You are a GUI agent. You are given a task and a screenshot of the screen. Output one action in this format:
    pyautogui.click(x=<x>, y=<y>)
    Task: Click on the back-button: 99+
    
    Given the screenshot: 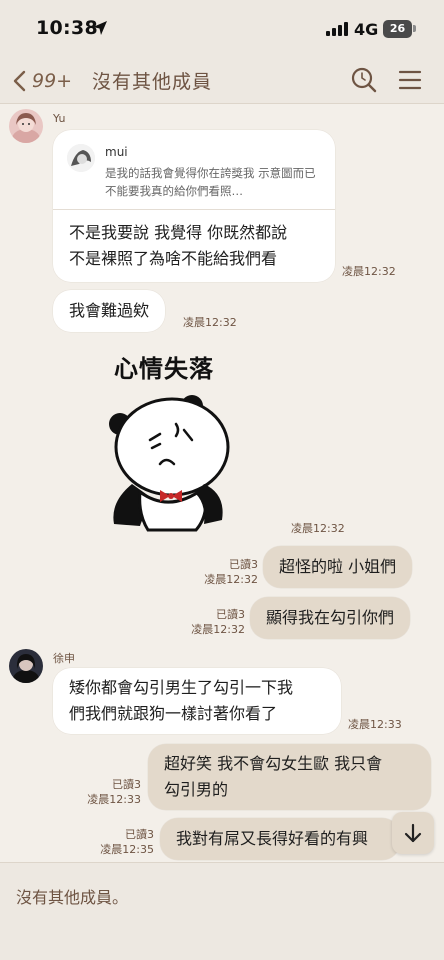 What is the action you would take?
    pyautogui.click(x=45, y=81)
    